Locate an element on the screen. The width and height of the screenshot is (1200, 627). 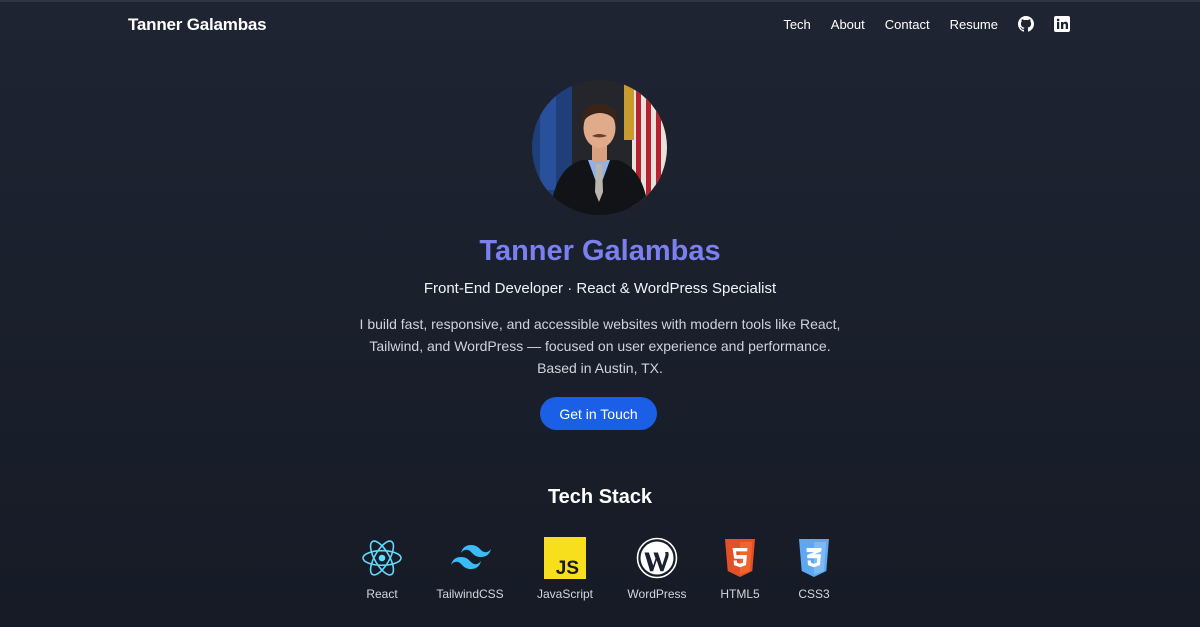
github-icon is located at coordinates (1026, 24).